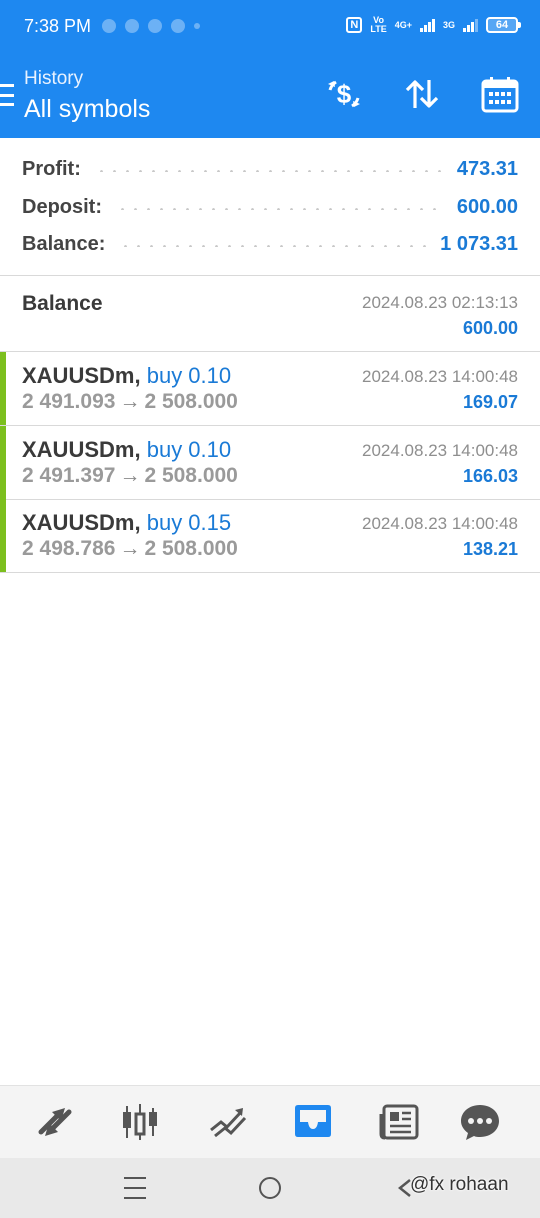 This screenshot has width=540, height=1218. What do you see at coordinates (500, 94) in the screenshot?
I see `calendar-icon` at bounding box center [500, 94].